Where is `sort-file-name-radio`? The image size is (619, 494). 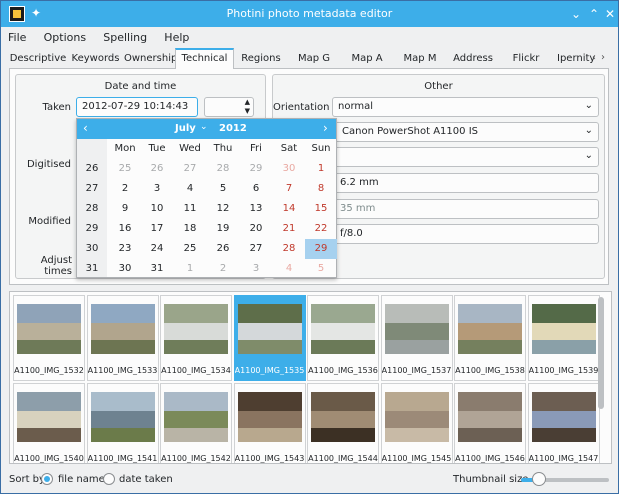 sort-file-name-radio is located at coordinates (47, 479).